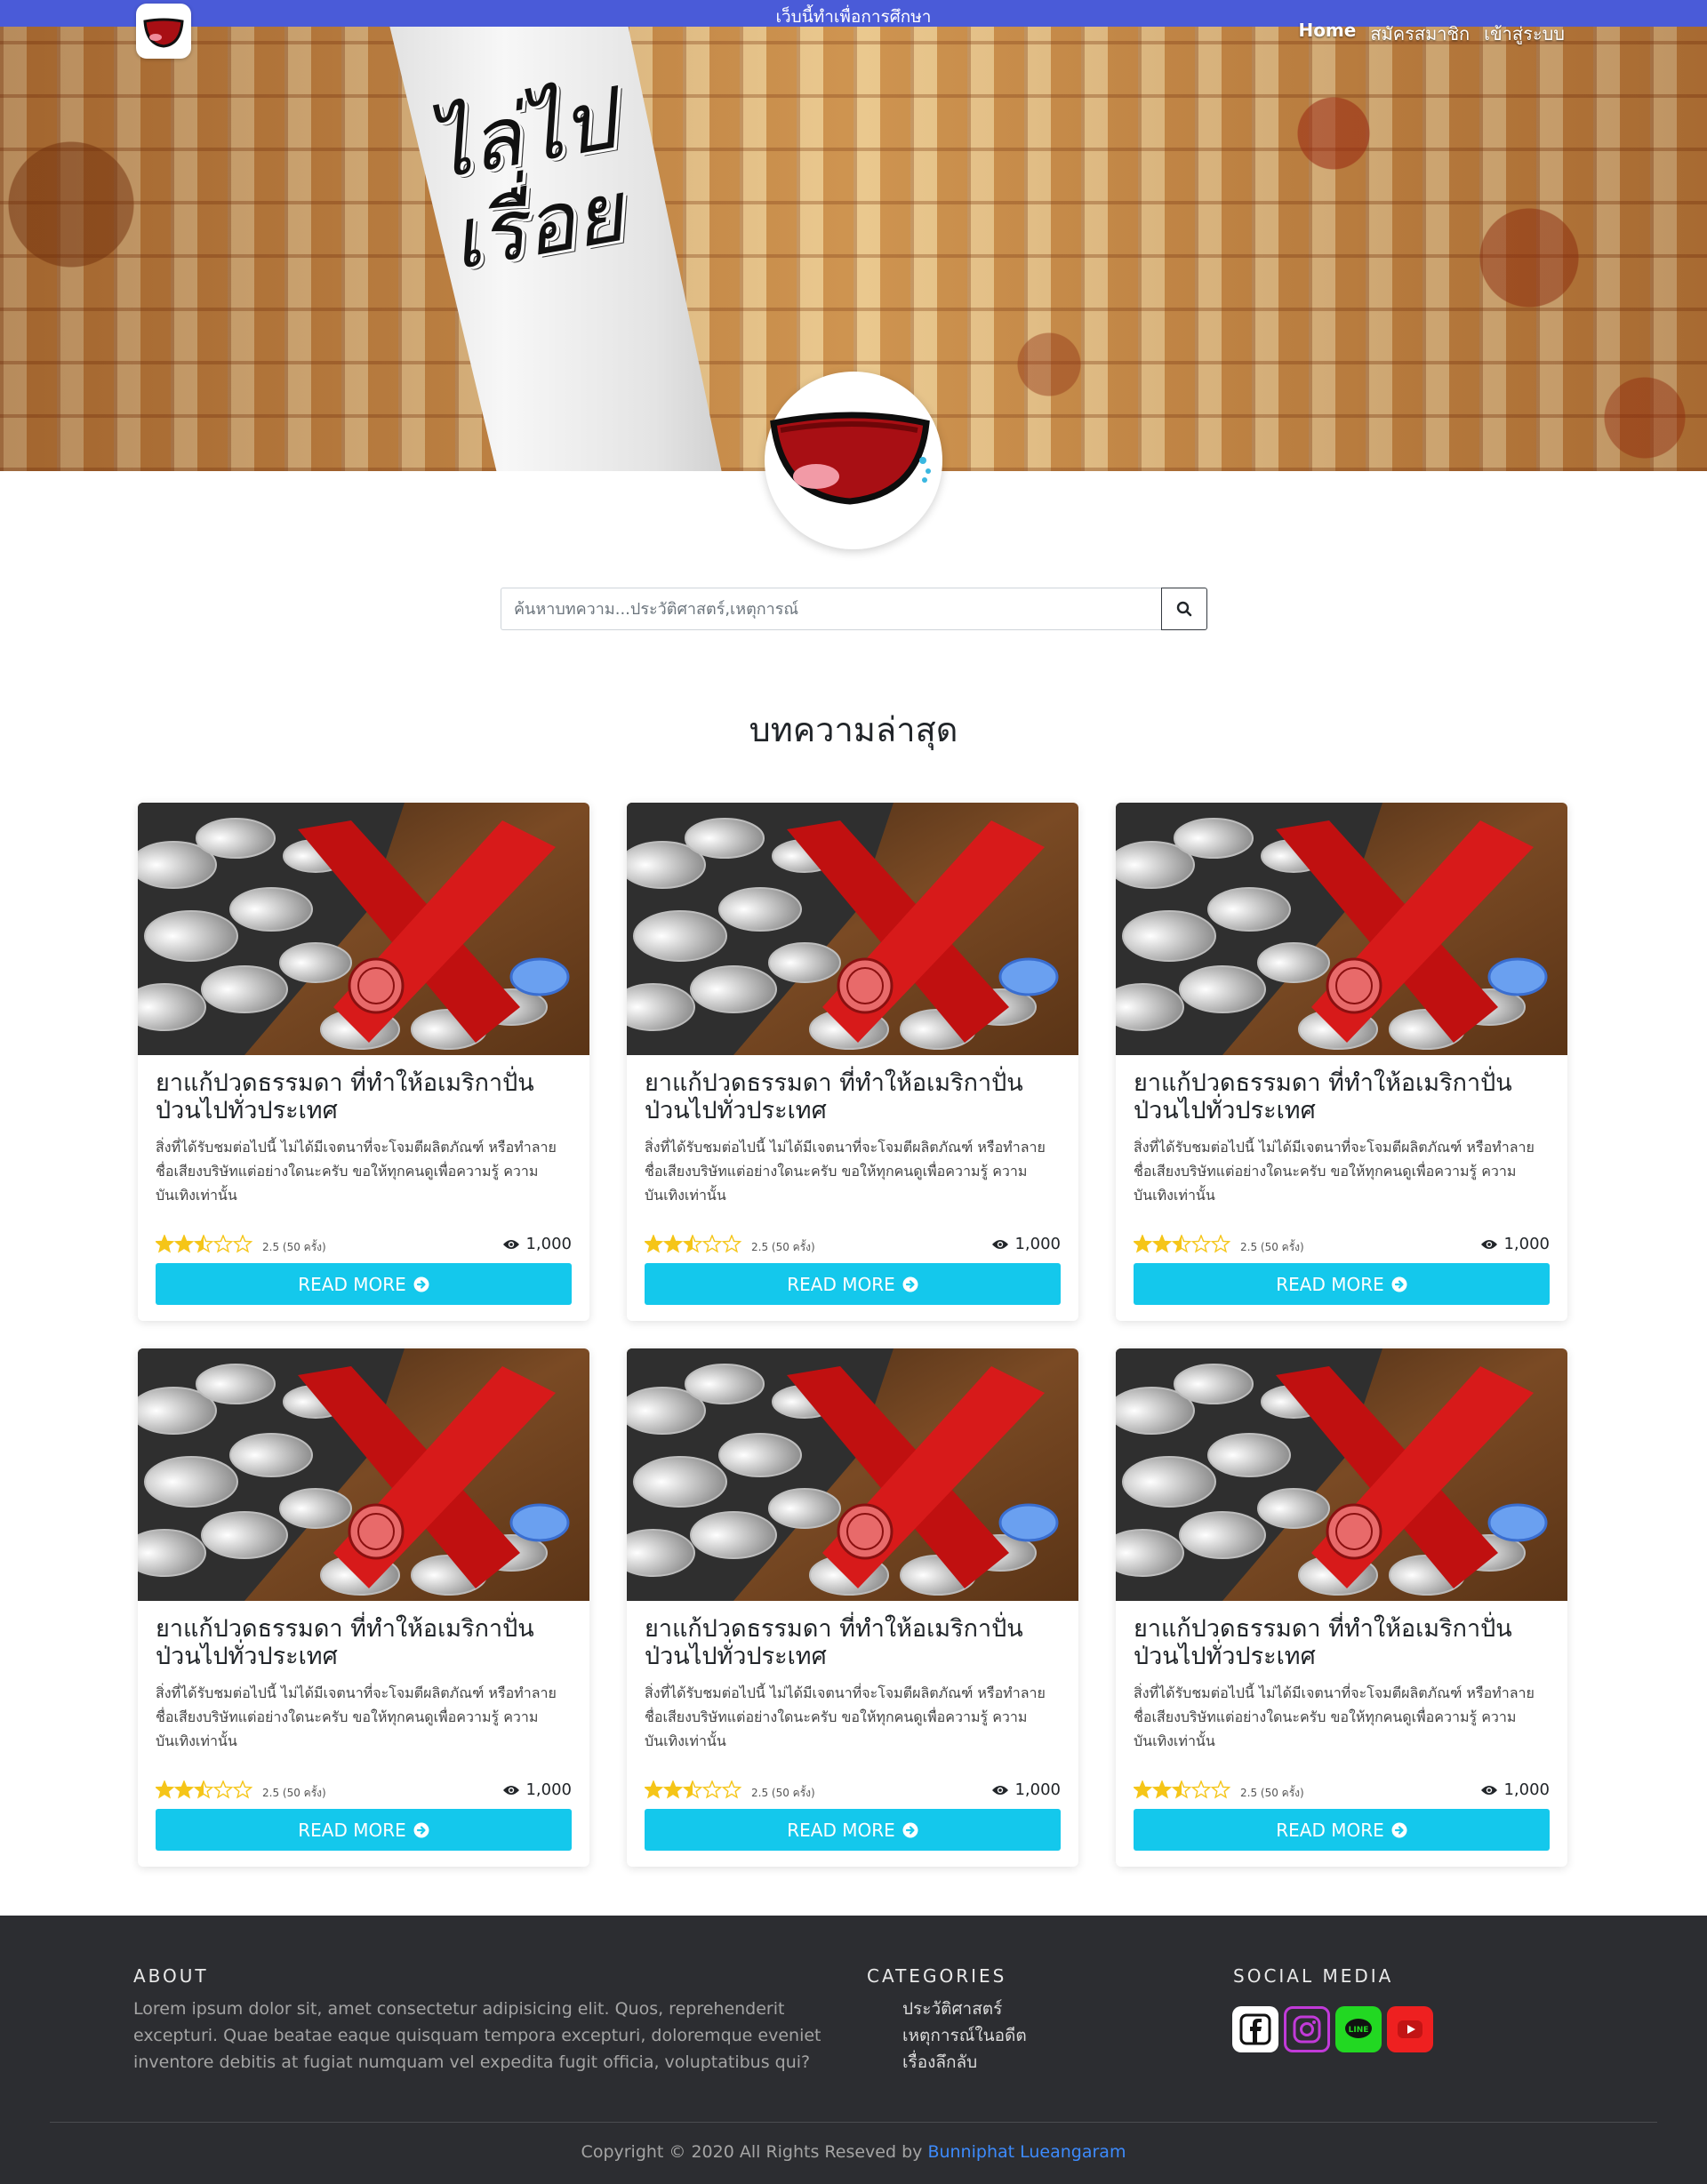 This screenshot has width=1707, height=2184. Describe the element at coordinates (1358, 2029) in the screenshot. I see `line-icon: LINE` at that location.